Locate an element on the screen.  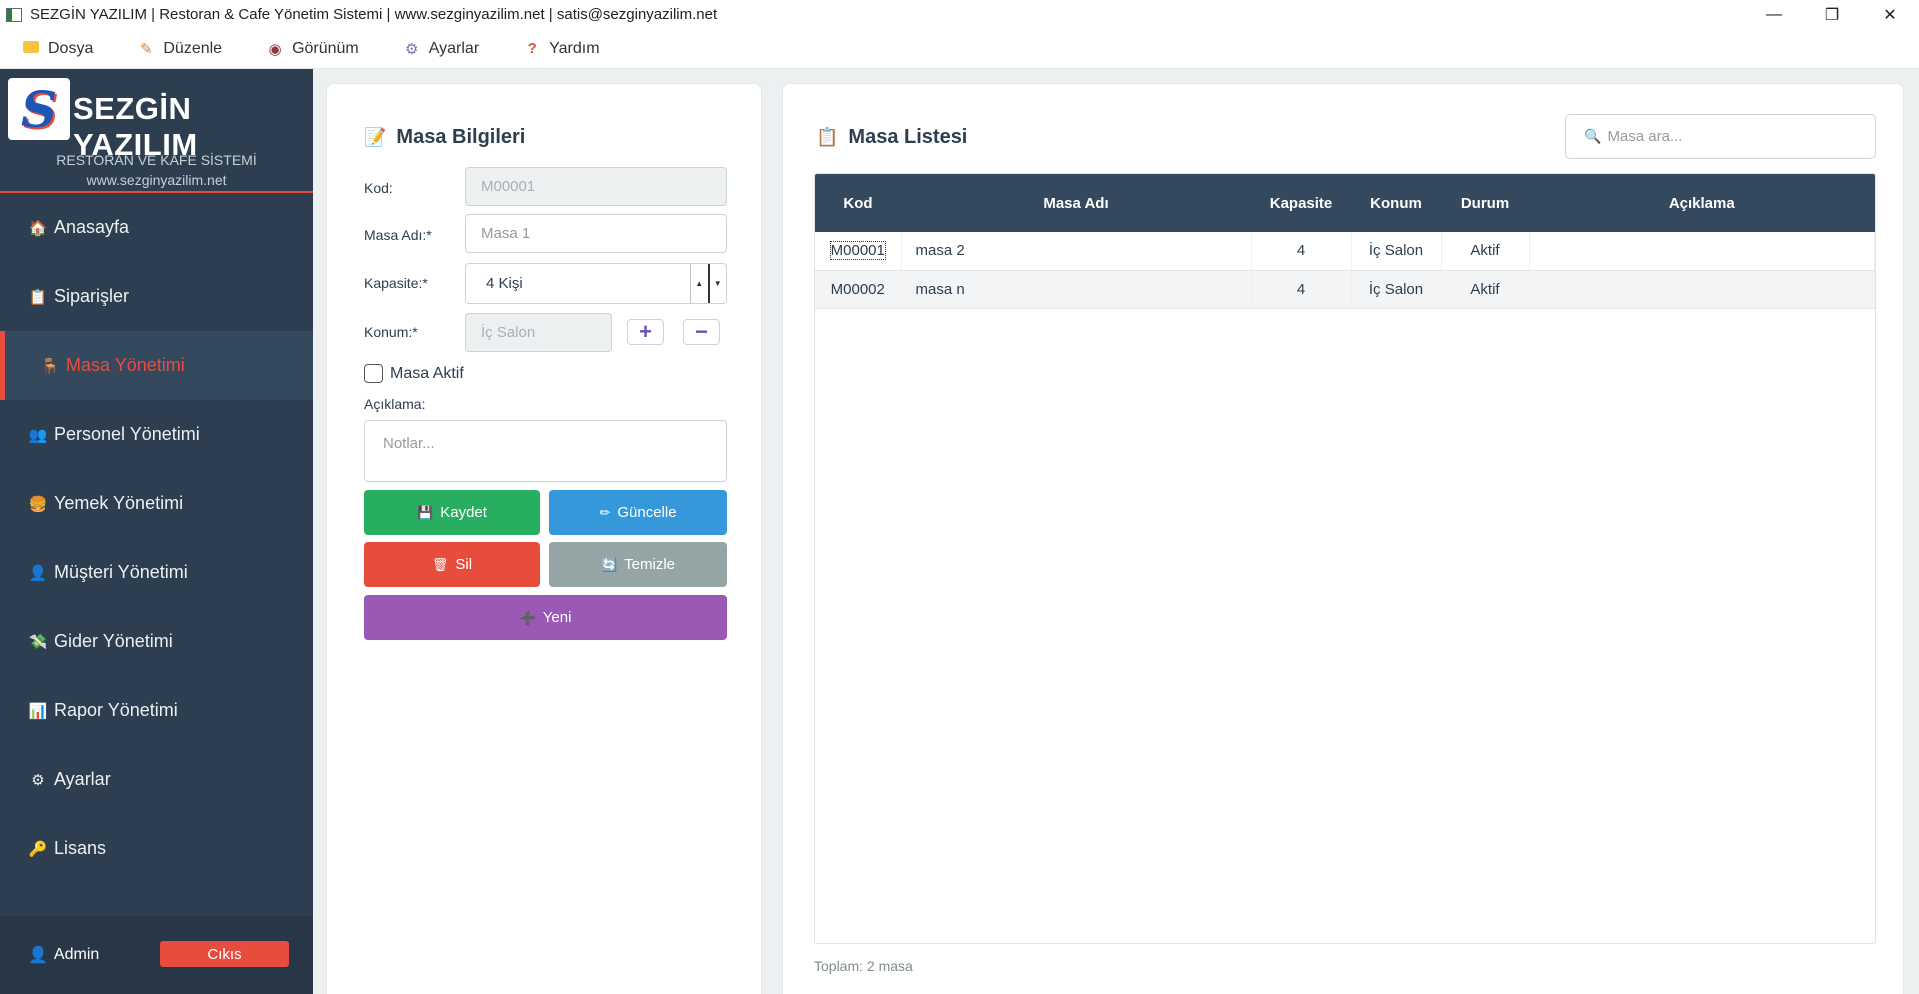
active-checkbox-row: Masa Aktif is located at coordinates (414, 373).